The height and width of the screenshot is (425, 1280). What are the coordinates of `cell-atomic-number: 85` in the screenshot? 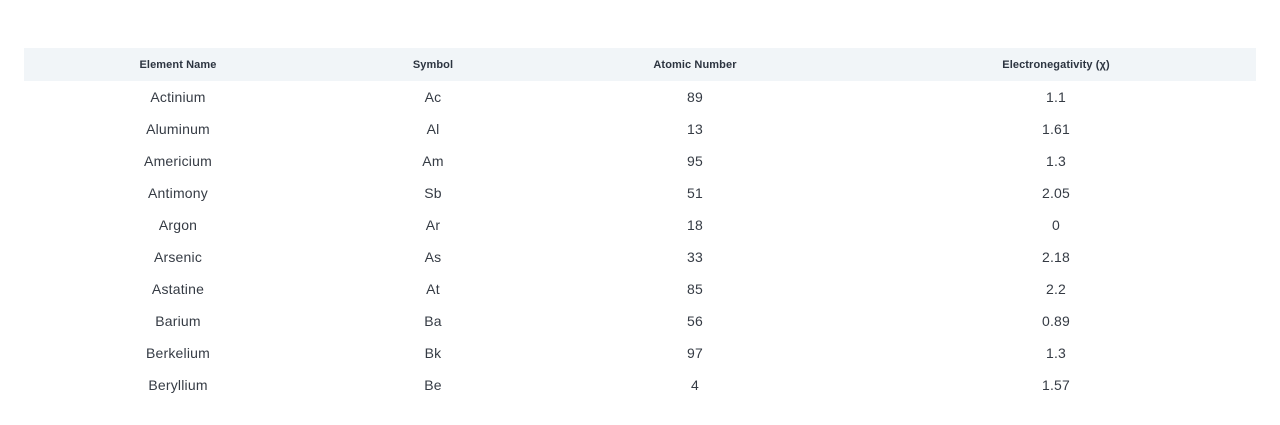 It's located at (695, 289).